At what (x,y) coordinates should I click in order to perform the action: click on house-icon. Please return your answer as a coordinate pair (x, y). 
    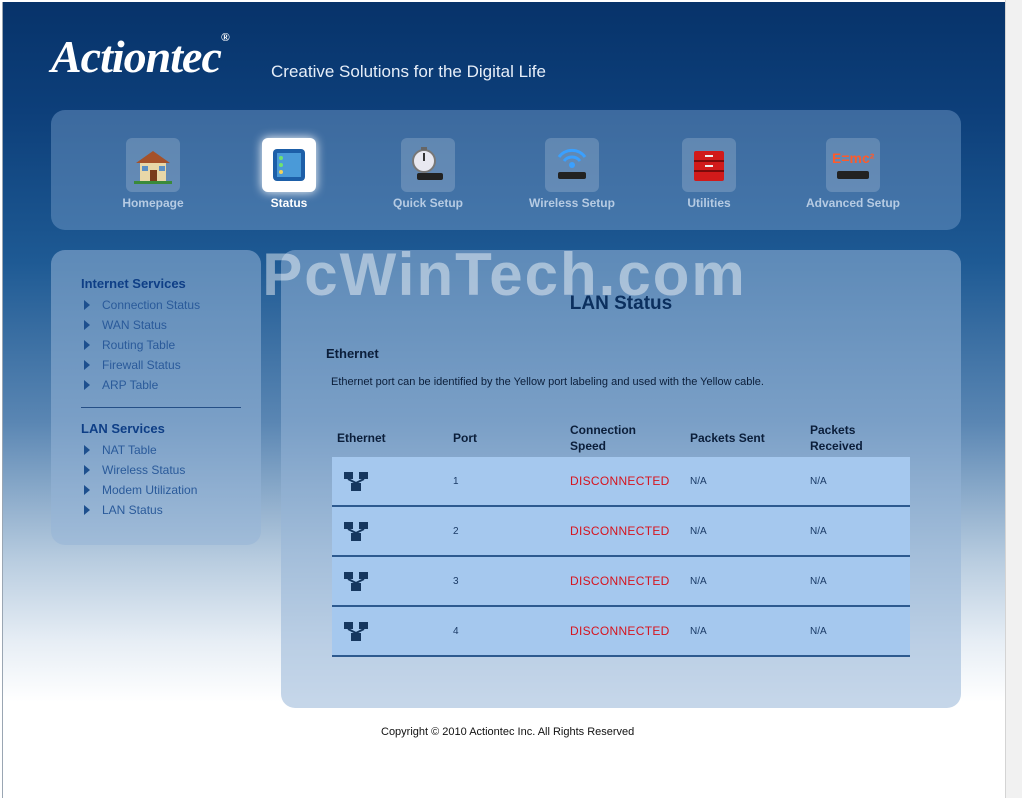
    Looking at the image, I should click on (153, 165).